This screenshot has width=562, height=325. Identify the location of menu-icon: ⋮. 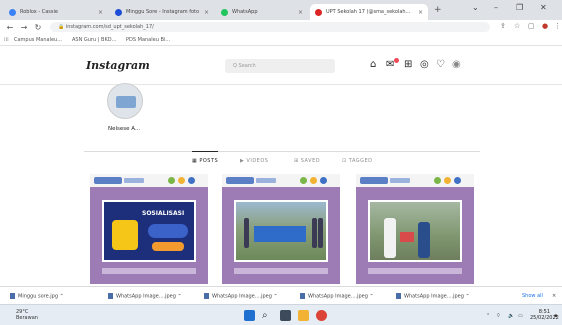
(557, 26).